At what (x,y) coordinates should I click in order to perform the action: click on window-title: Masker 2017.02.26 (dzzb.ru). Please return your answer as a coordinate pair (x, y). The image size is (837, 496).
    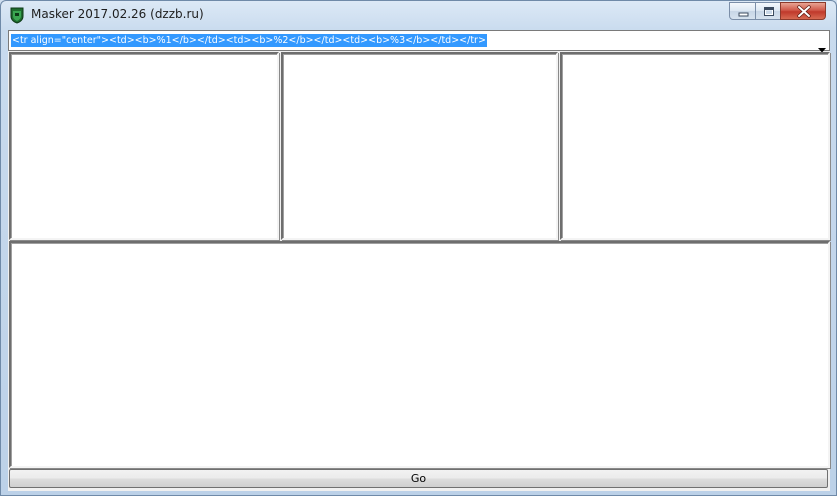
    Looking at the image, I should click on (117, 14).